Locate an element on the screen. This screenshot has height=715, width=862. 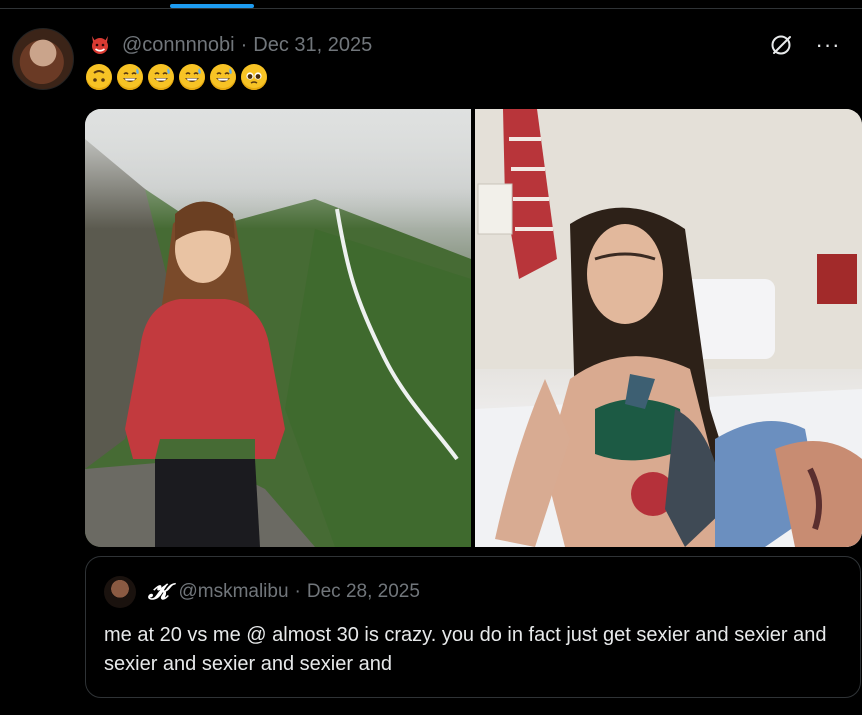
tab-bar-divider is located at coordinates (431, 8).